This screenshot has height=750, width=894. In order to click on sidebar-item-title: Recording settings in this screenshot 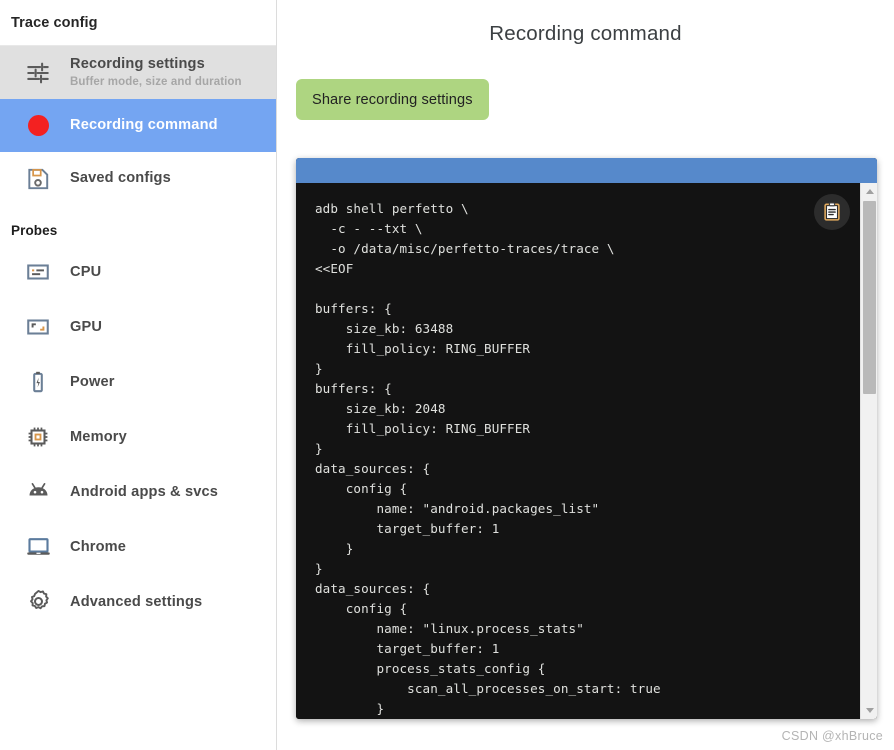, I will do `click(137, 64)`.